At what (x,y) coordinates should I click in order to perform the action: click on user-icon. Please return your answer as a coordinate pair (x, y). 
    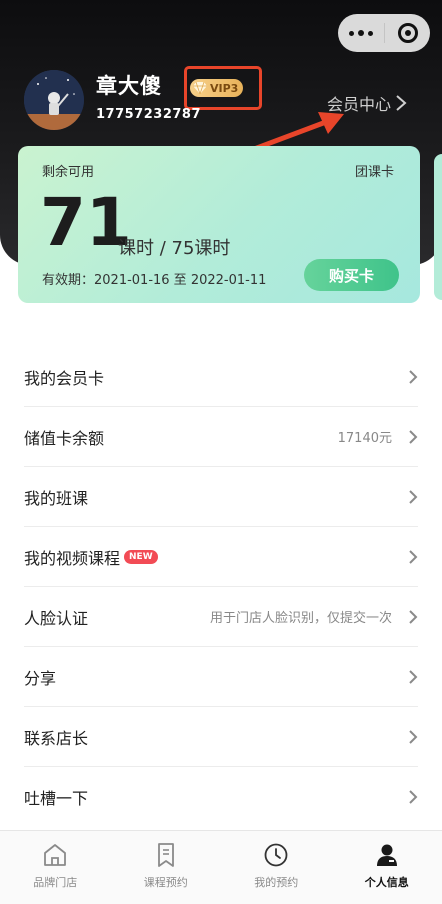
    Looking at the image, I should click on (386, 855).